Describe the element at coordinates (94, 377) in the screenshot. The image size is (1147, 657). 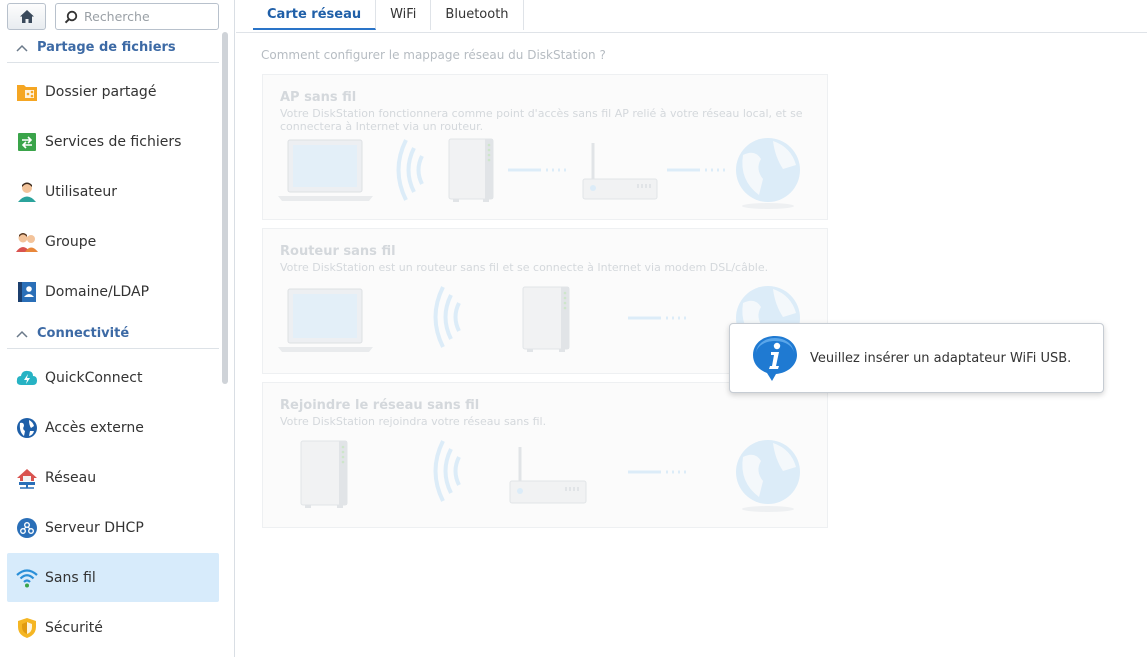
I see `sidebar-item-label: QuickConnect` at that location.